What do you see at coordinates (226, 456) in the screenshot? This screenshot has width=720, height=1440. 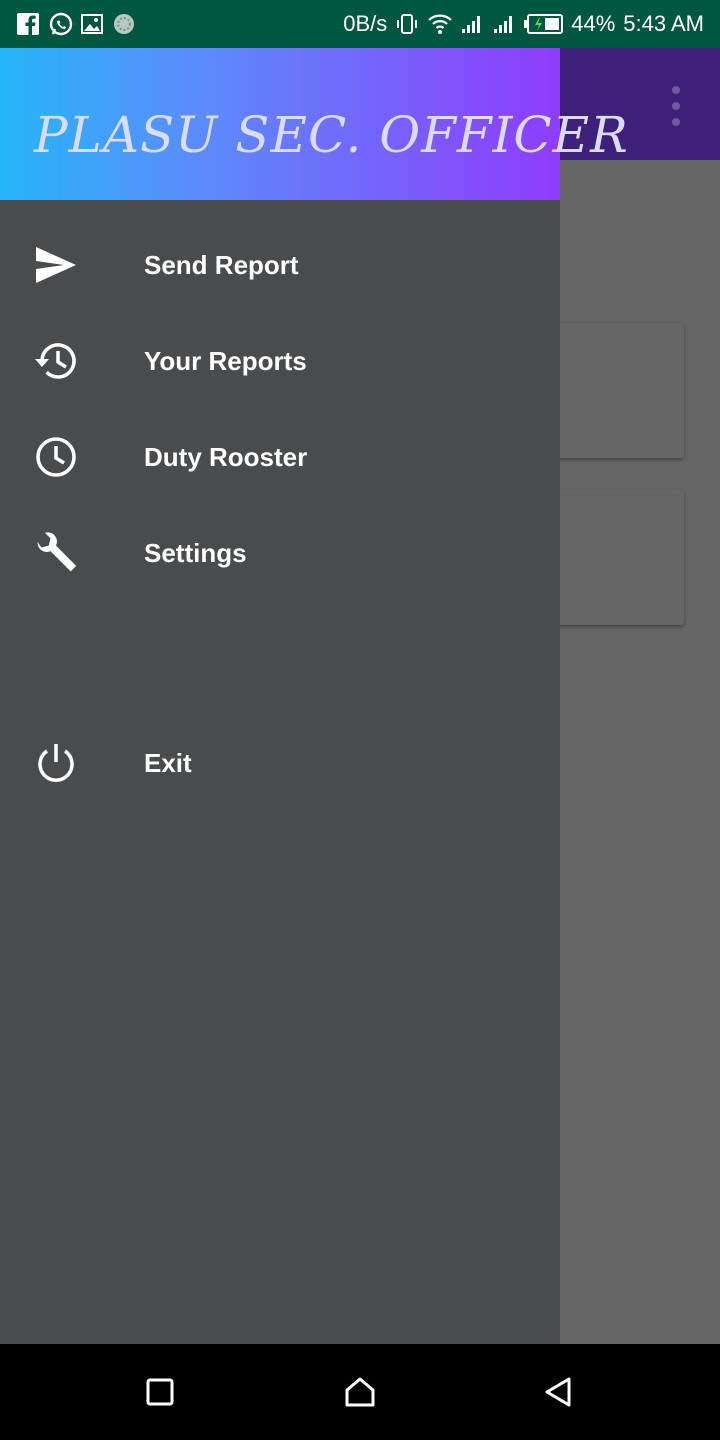 I see `menu-item-label: Duty Rooster` at bounding box center [226, 456].